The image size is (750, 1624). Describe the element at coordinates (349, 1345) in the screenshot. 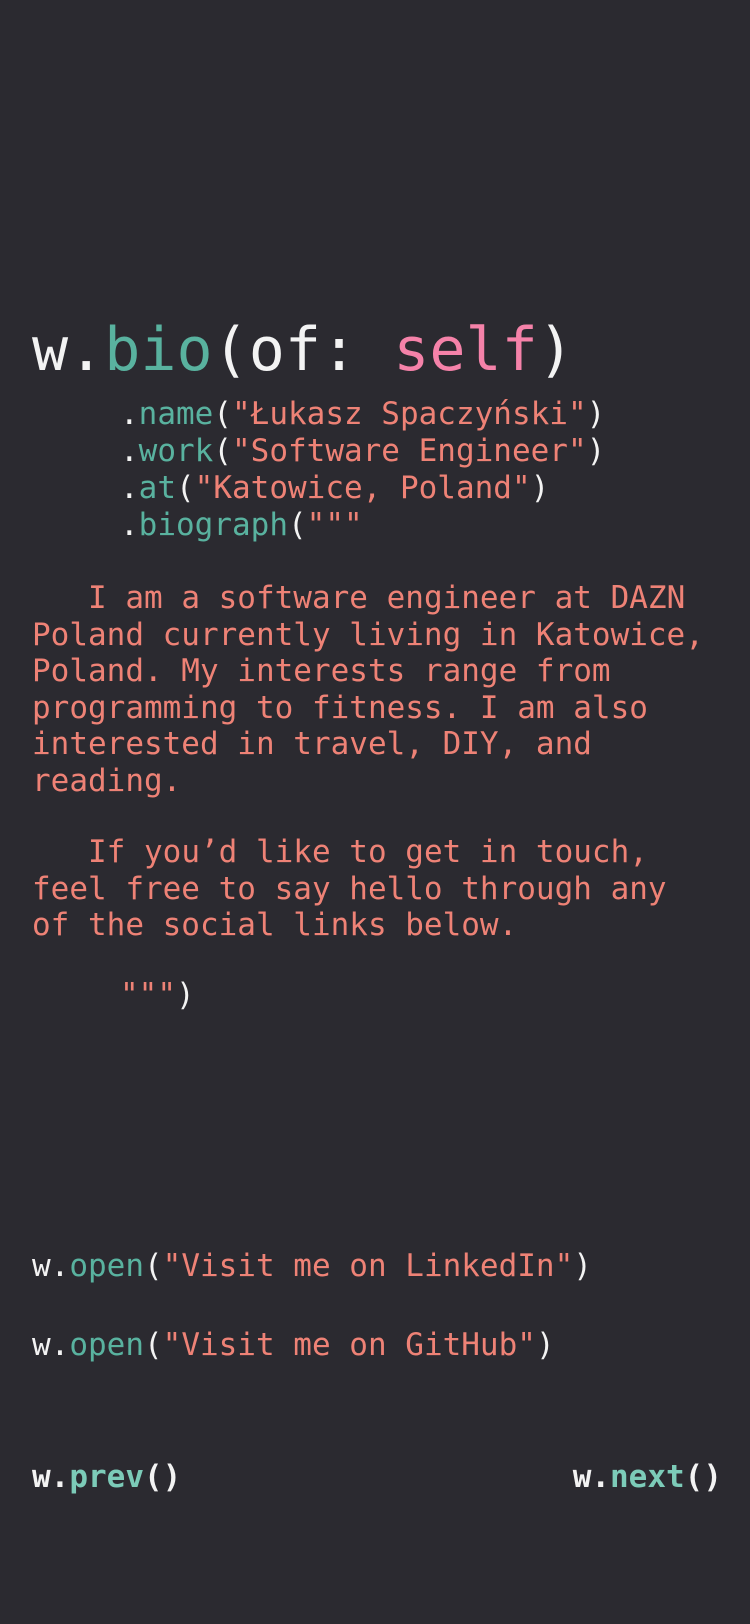

I see `github-label: "Visit me on GitHub"` at that location.